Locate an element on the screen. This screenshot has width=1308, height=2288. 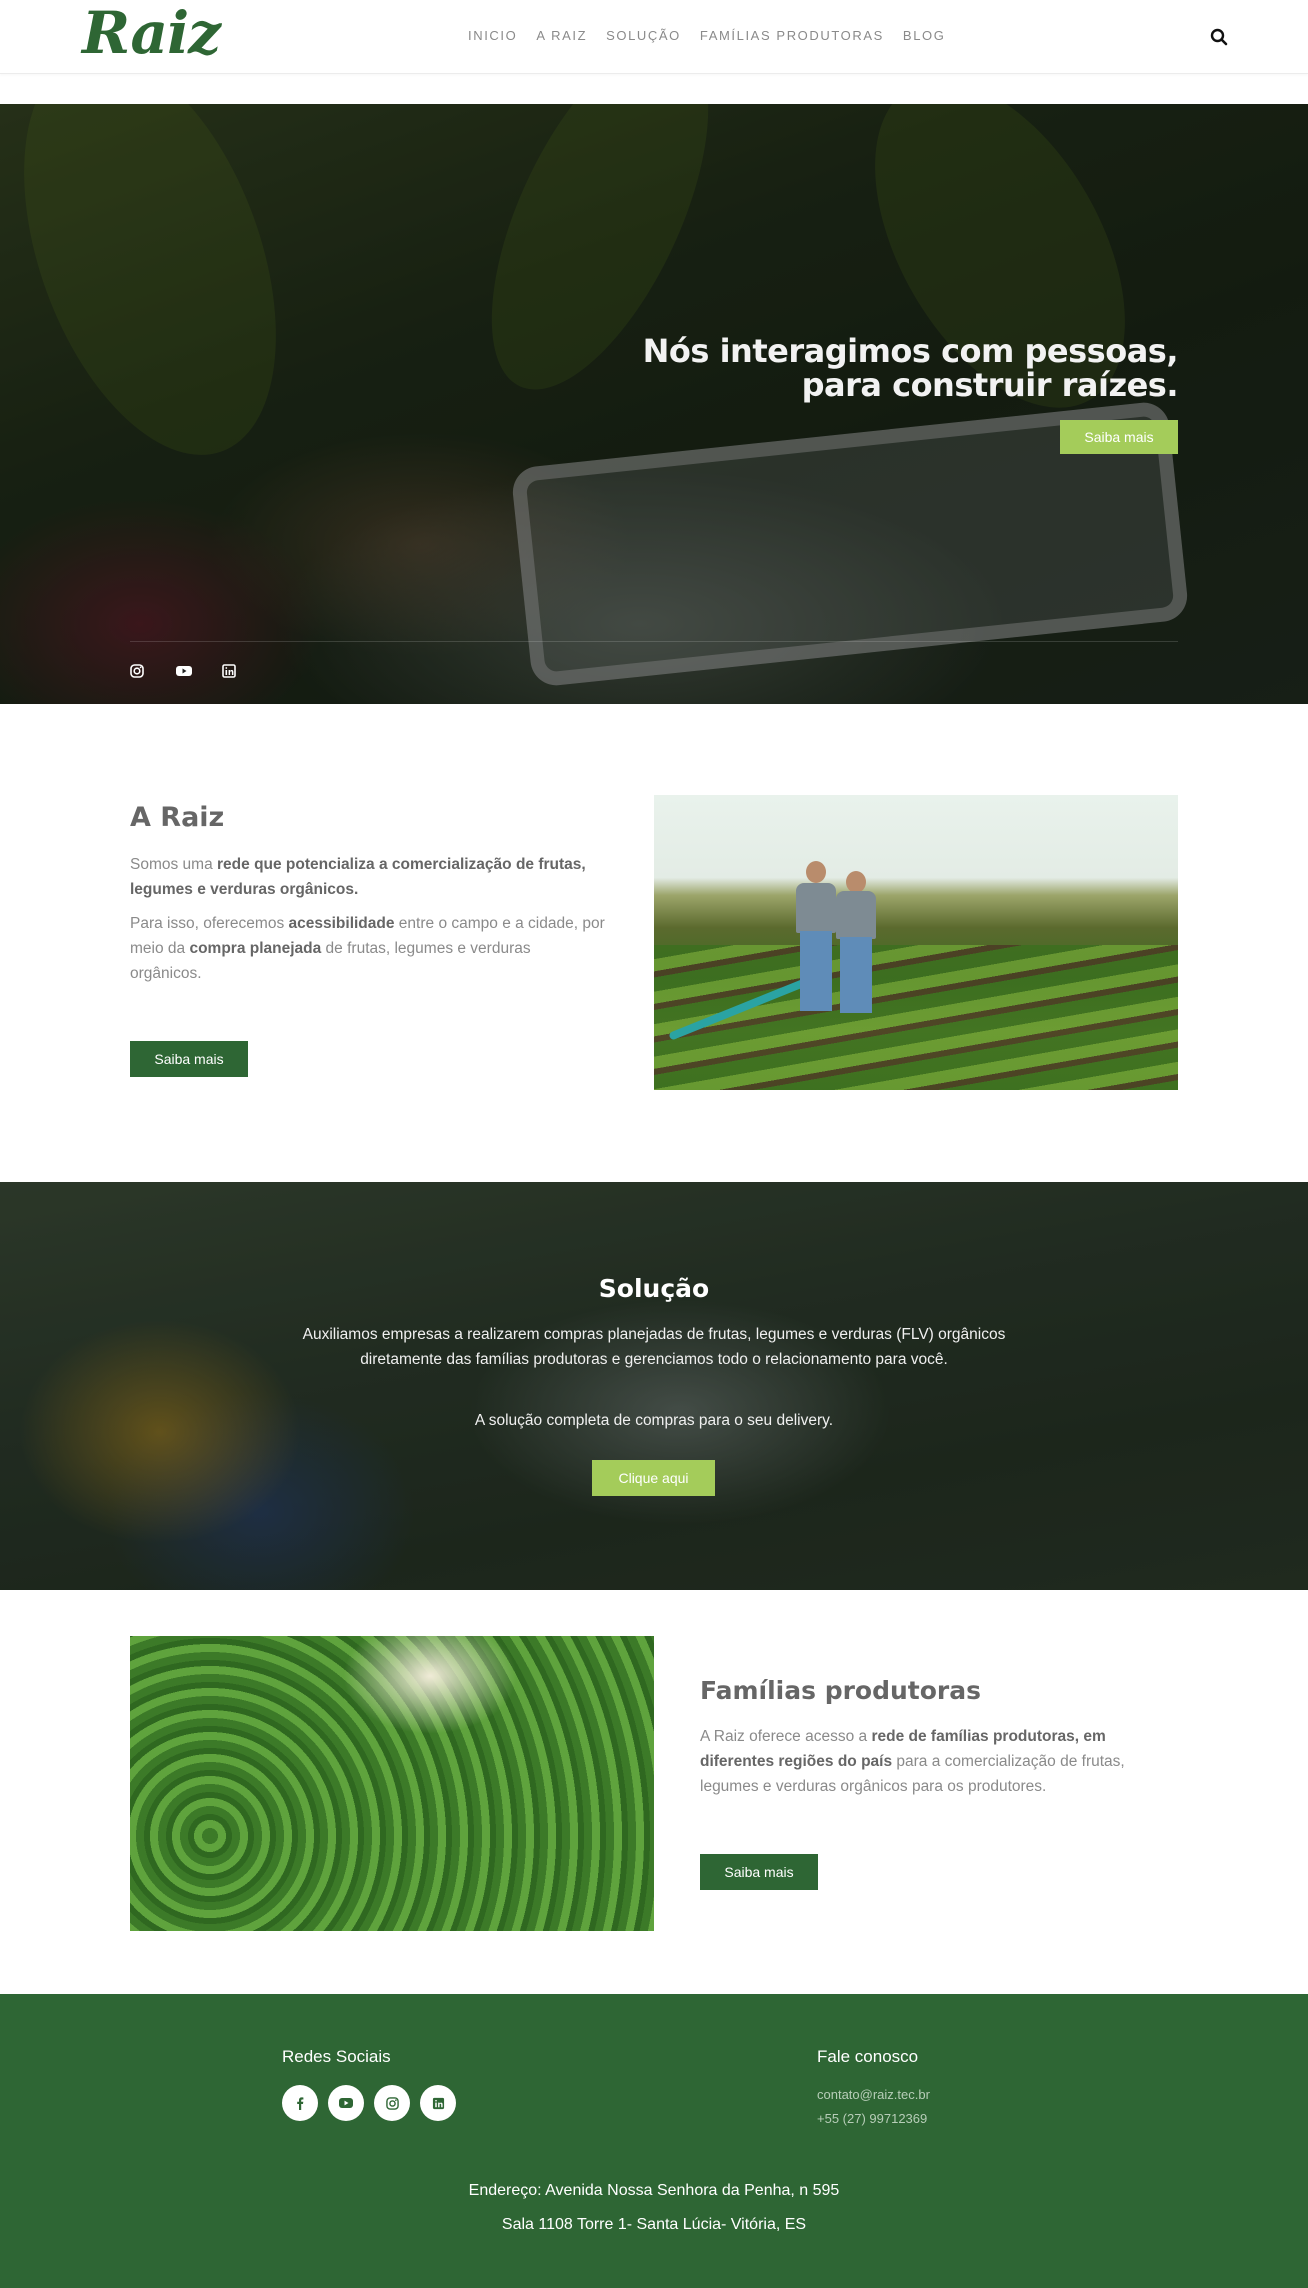
divider is located at coordinates (654, 641).